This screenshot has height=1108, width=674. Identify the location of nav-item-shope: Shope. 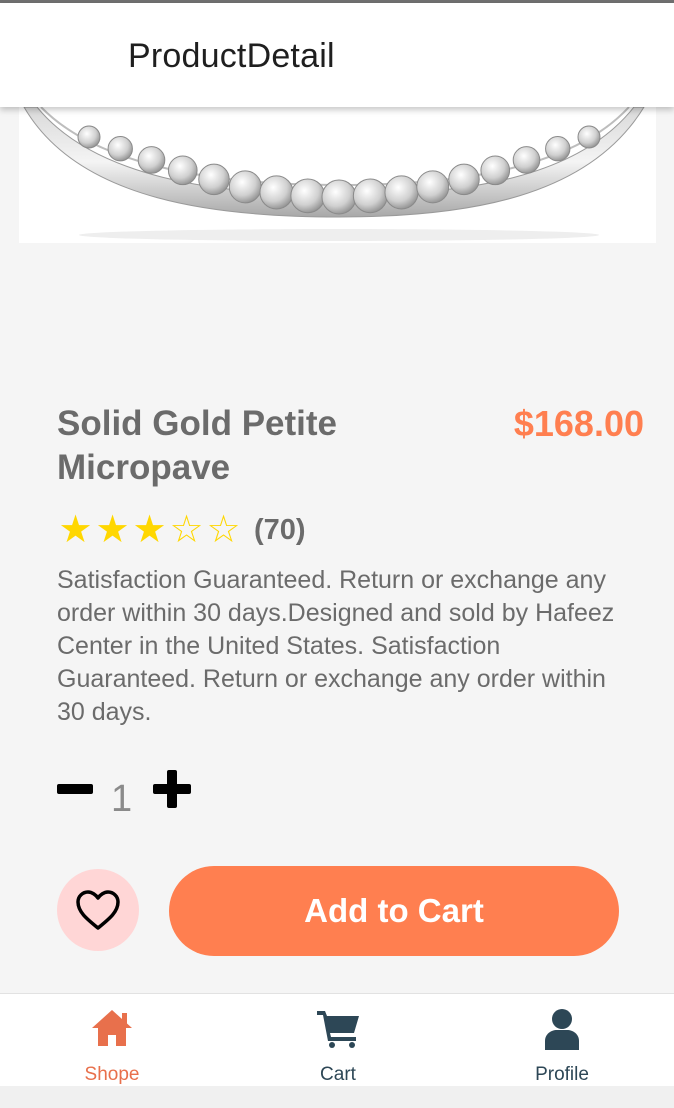
(112, 1040).